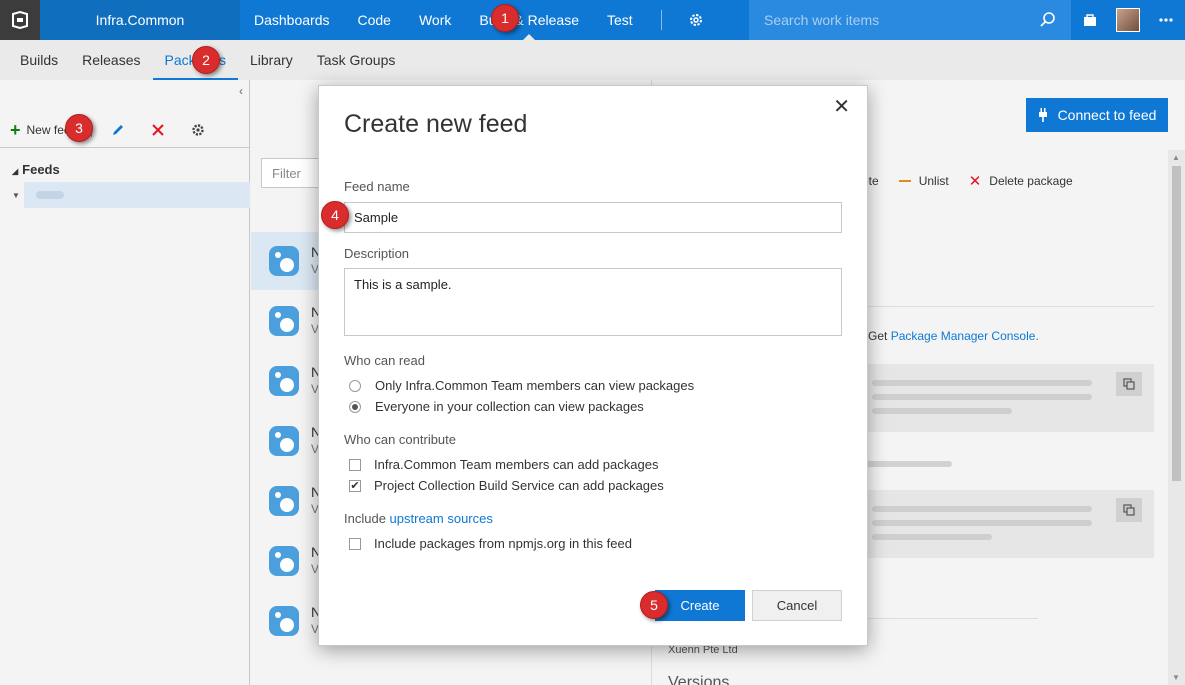  I want to click on tab-task-groups: Task Groups, so click(356, 60).